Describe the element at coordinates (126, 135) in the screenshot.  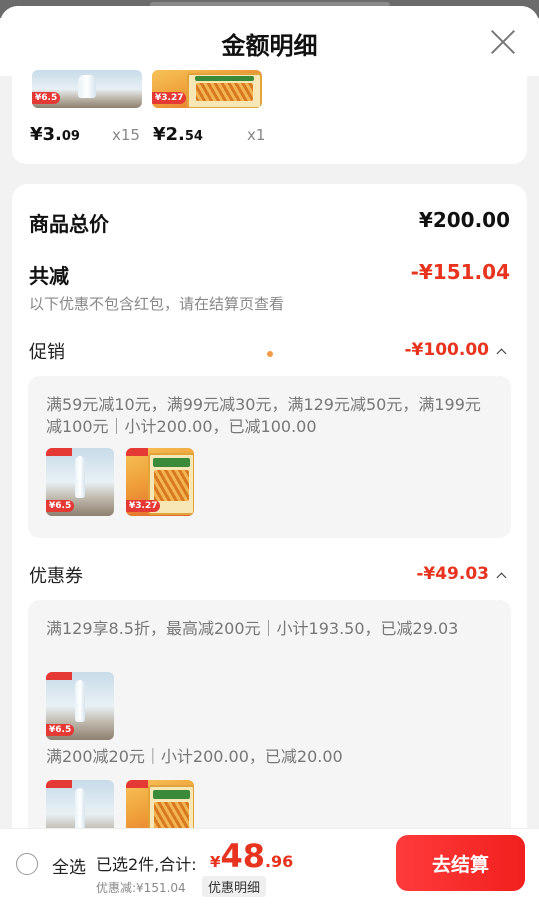
I see `item-qty: x15` at that location.